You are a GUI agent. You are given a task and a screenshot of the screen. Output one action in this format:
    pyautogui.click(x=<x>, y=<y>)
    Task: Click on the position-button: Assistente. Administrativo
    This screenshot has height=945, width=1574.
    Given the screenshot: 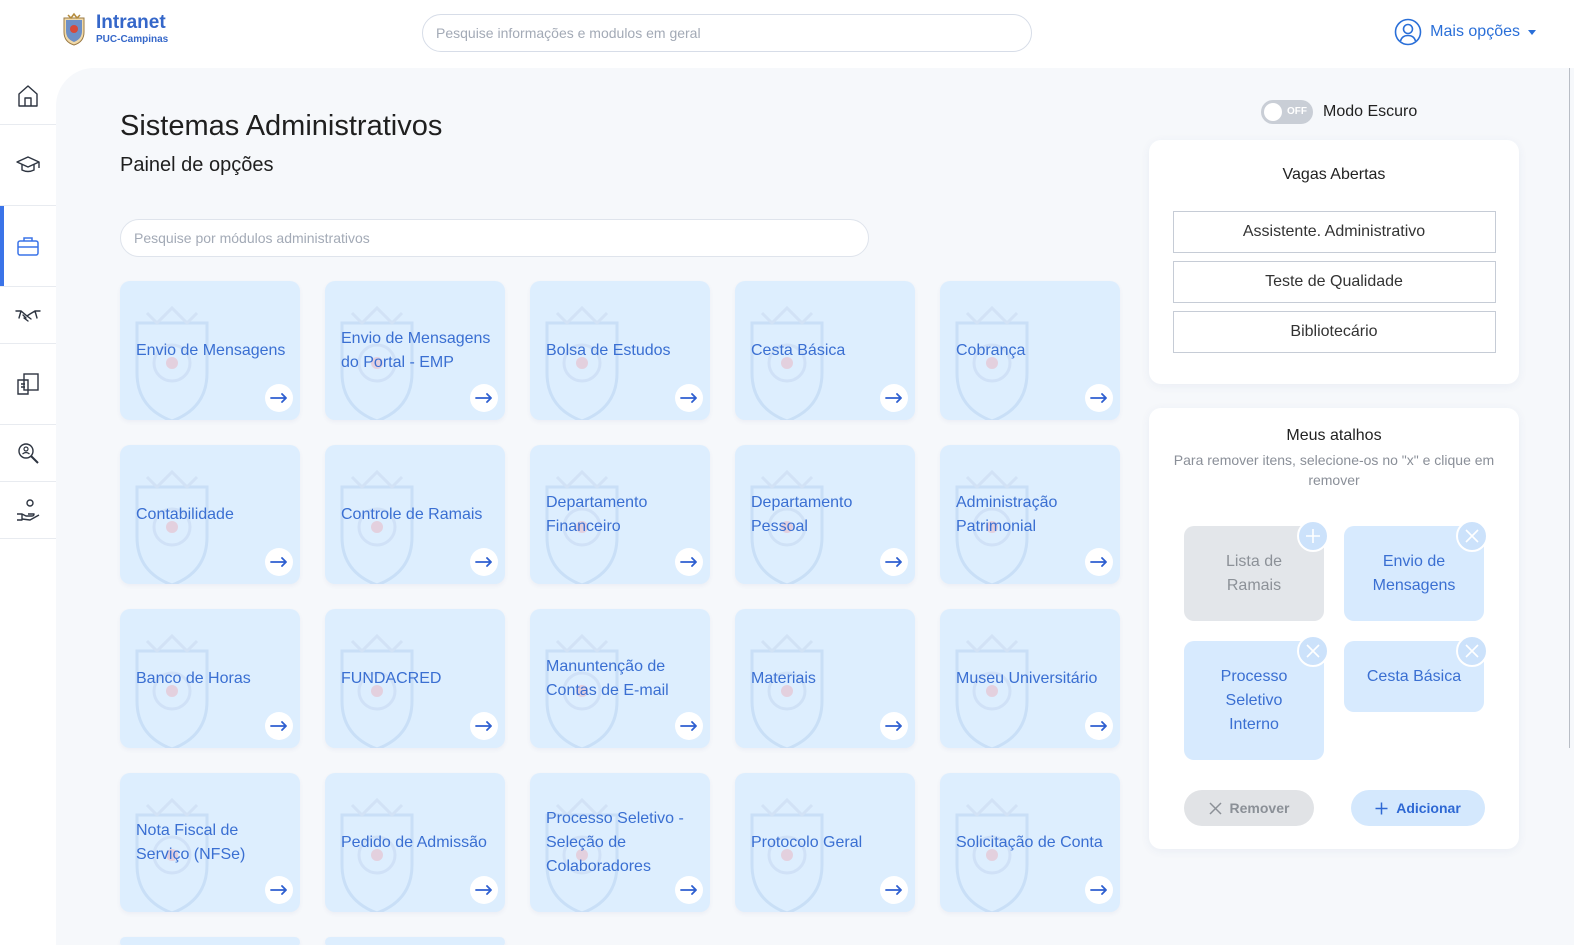 What is the action you would take?
    pyautogui.click(x=1334, y=232)
    